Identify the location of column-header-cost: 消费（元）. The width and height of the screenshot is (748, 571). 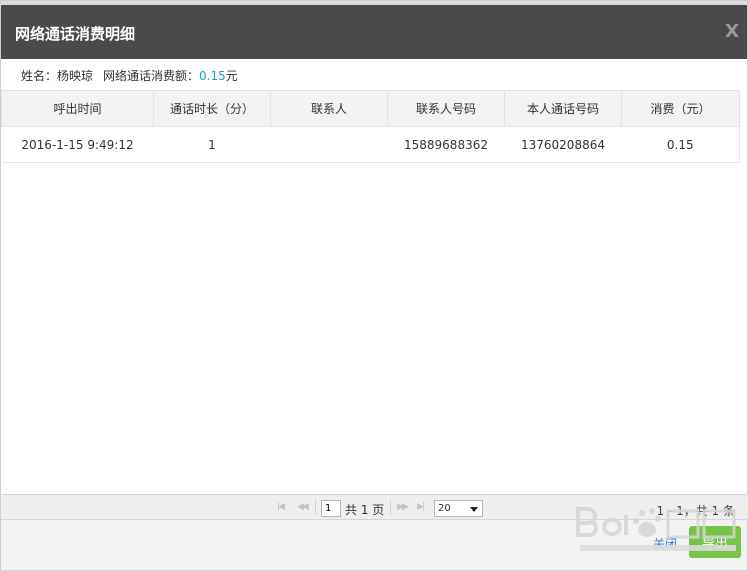
(680, 108).